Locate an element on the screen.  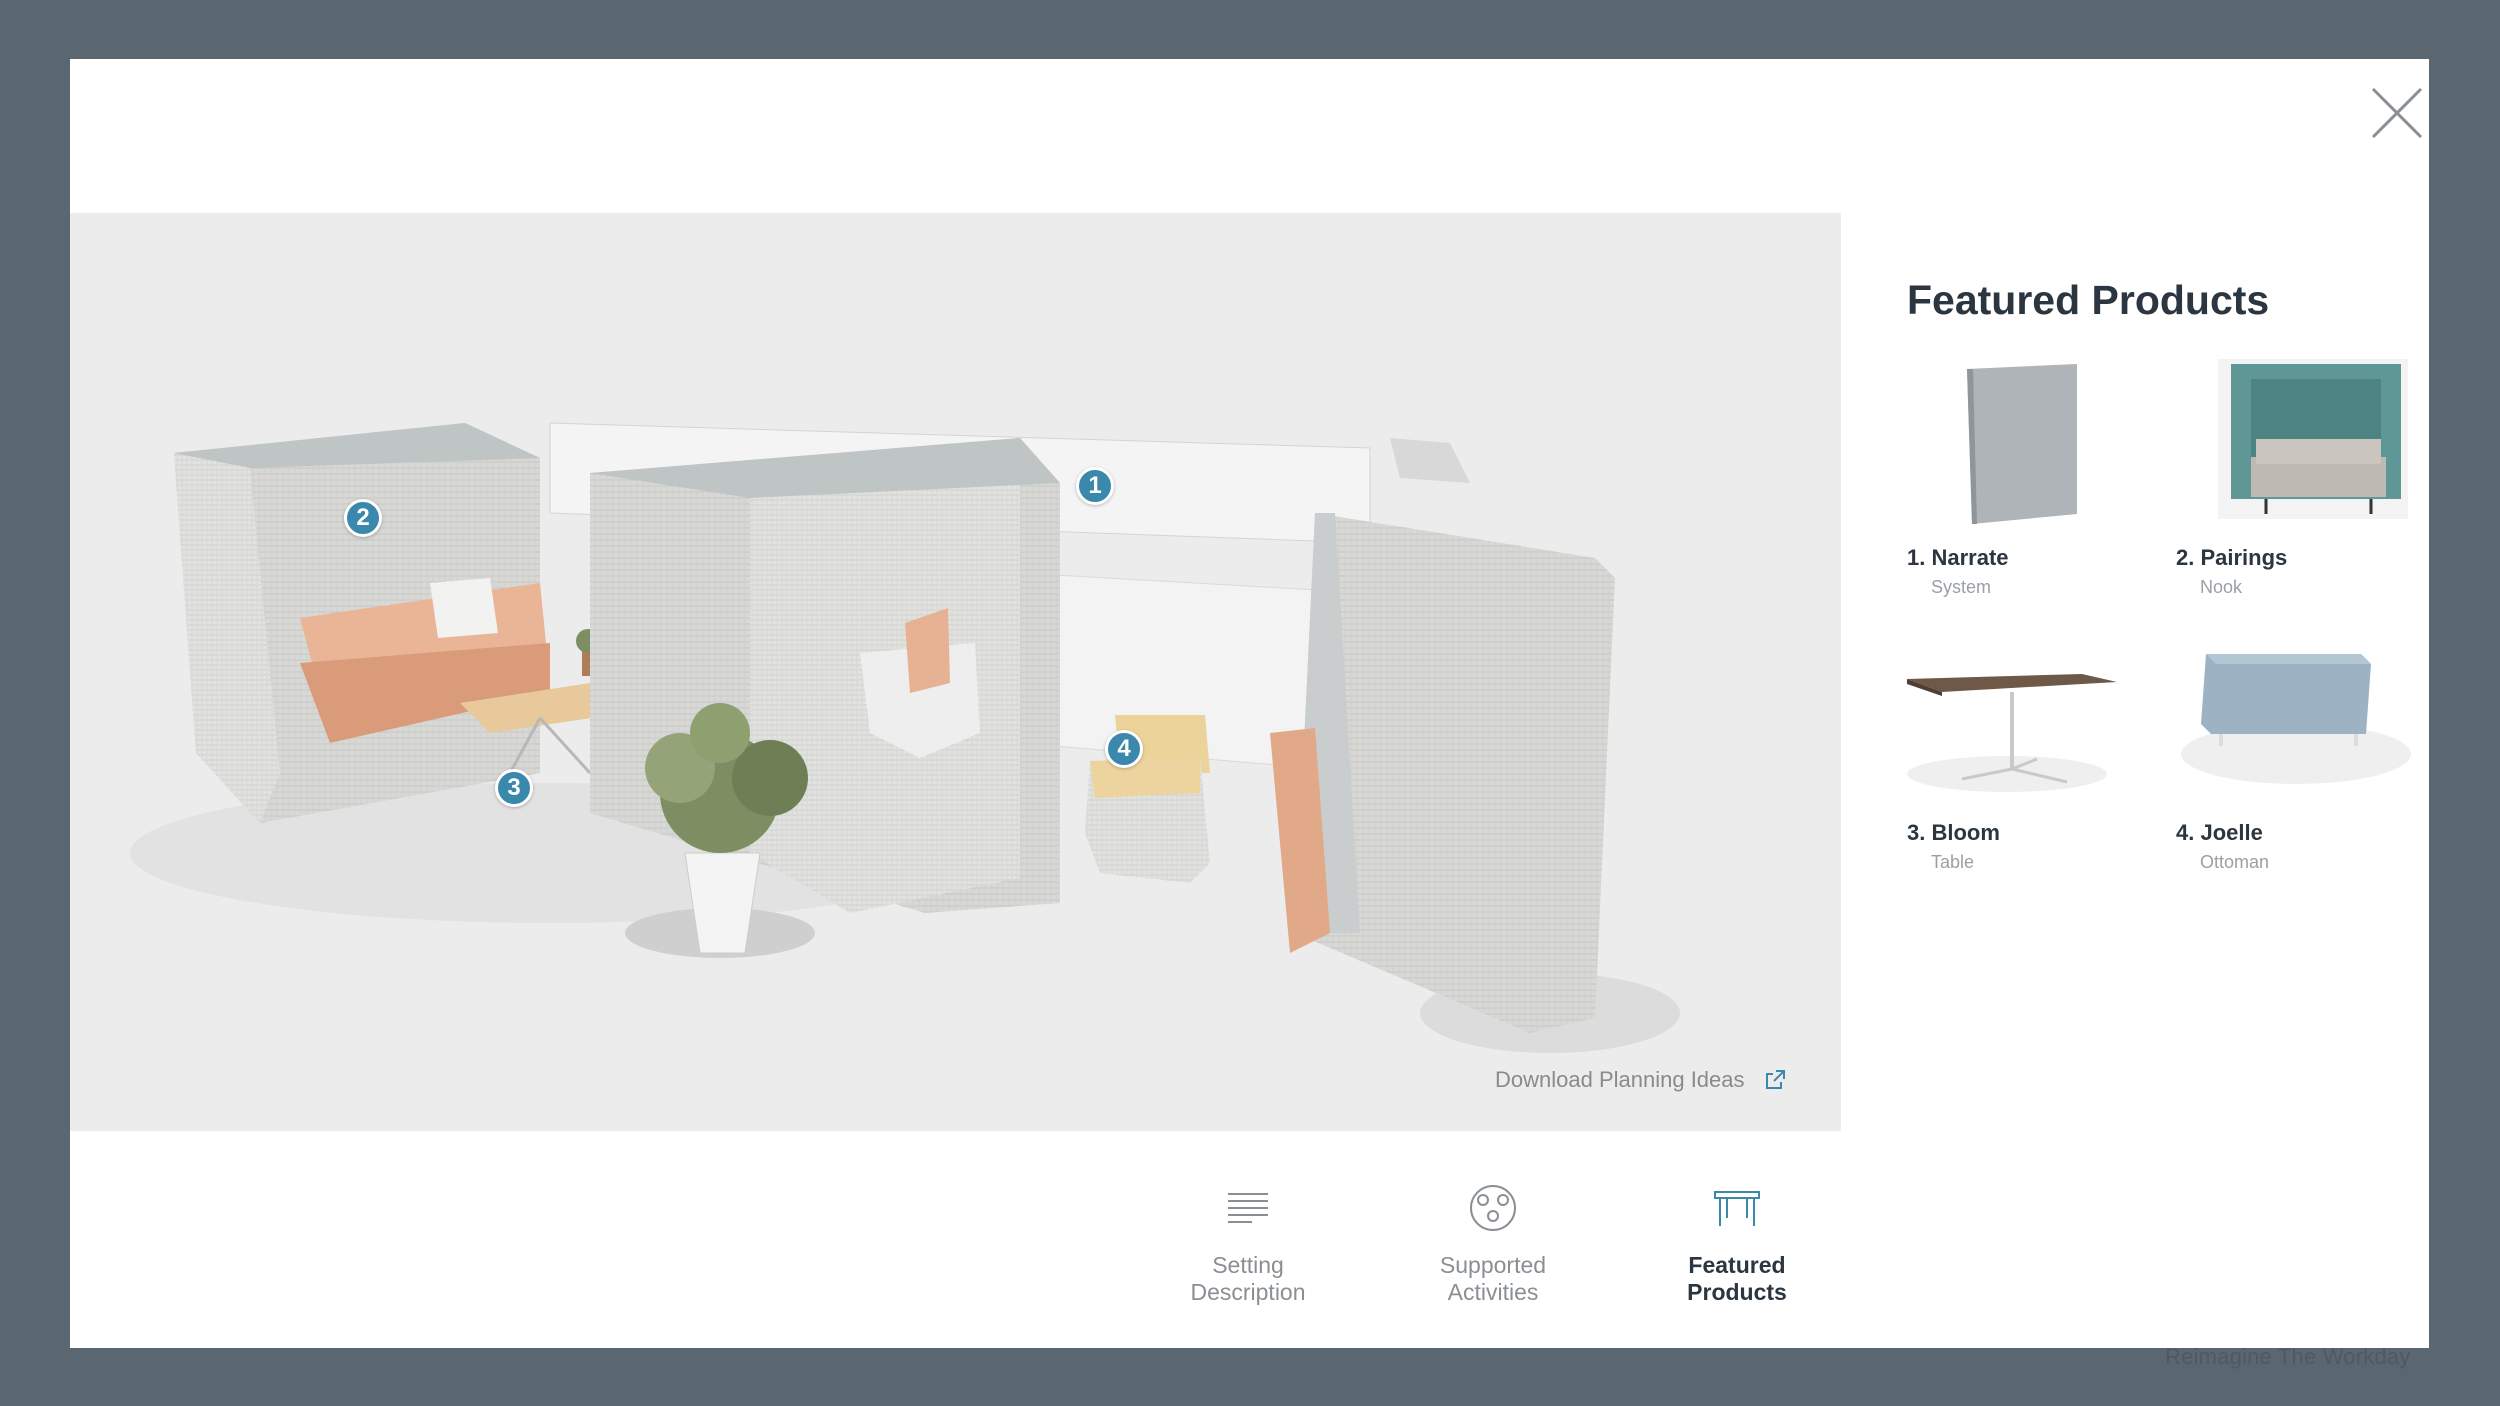
tab-label-line2: Products is located at coordinates (1737, 1292).